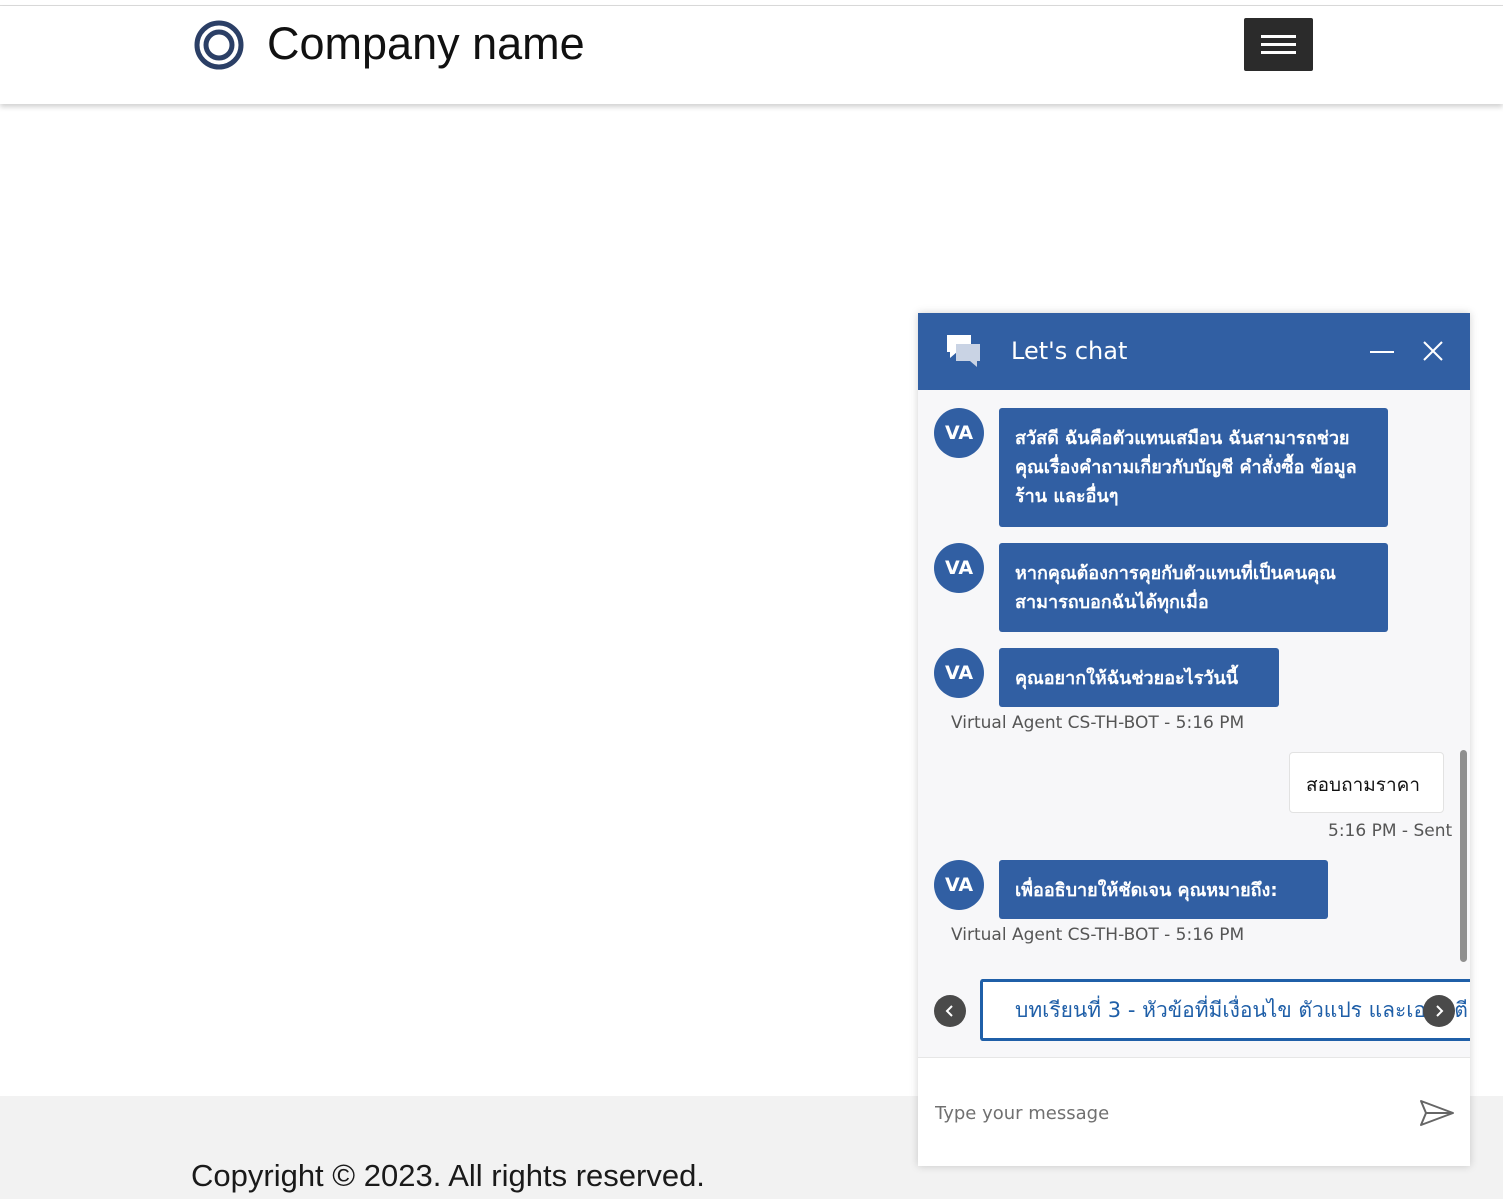 This screenshot has height=1199, width=1503. I want to click on copyright-text: Copyright © 2023. All rights reserved., so click(448, 1175).